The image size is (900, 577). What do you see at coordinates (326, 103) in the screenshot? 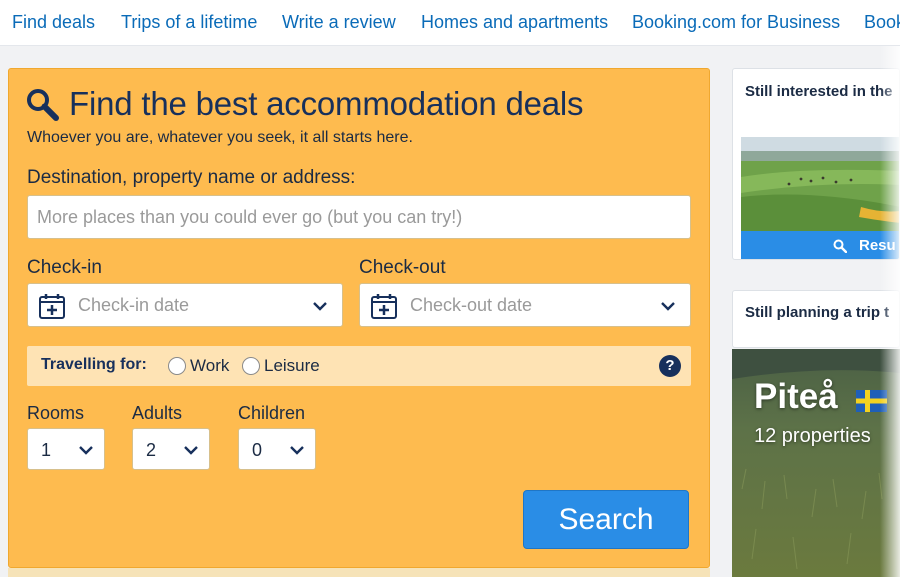
I see `page-title: Find the best accommodation deals` at bounding box center [326, 103].